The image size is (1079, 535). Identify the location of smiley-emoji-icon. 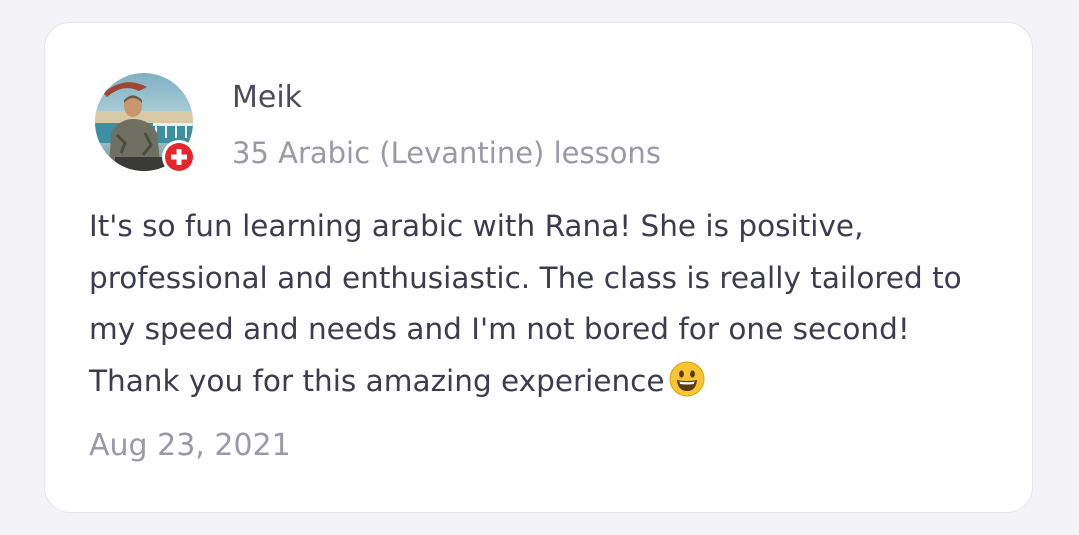
(687, 387).